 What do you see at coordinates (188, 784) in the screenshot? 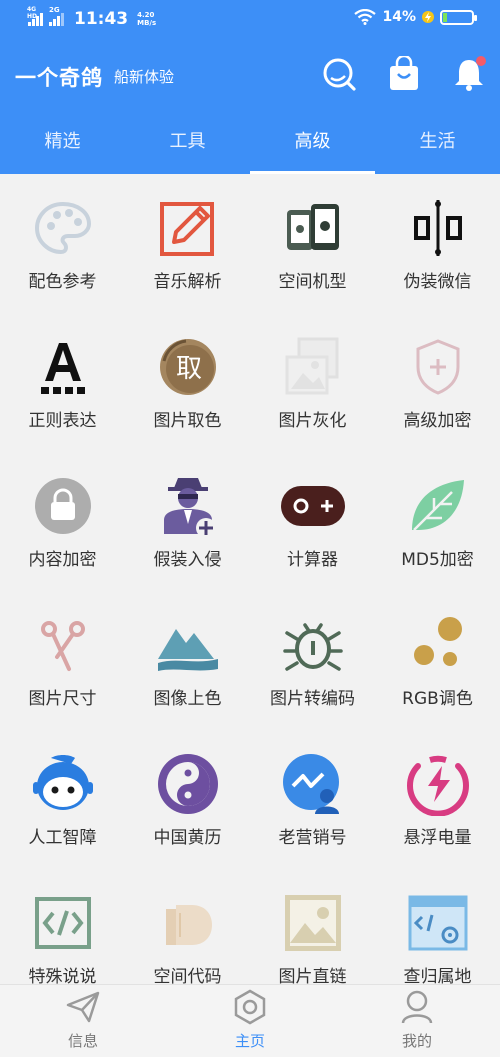
I see `yinyang-icon` at bounding box center [188, 784].